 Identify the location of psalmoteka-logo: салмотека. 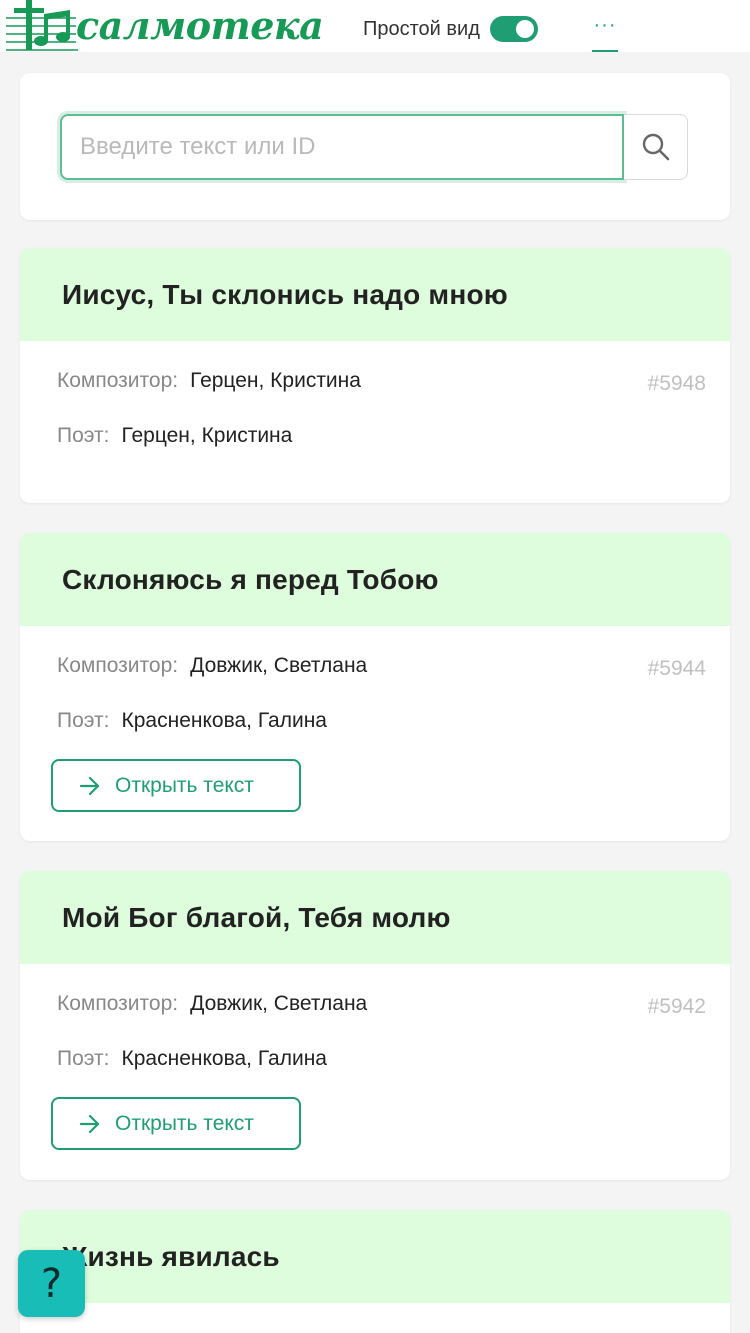
(165, 26).